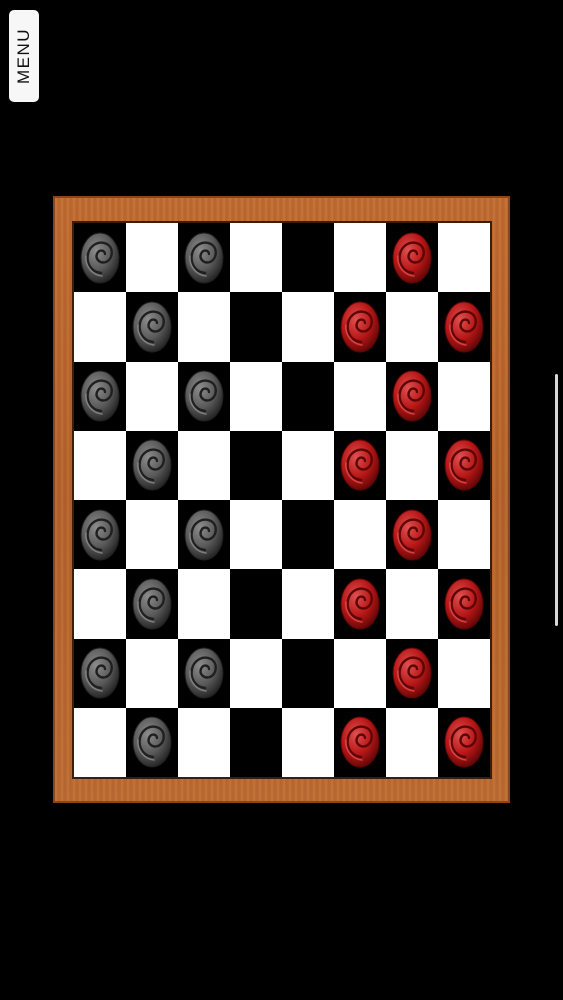  I want to click on menu-label: MENU, so click(23, 56).